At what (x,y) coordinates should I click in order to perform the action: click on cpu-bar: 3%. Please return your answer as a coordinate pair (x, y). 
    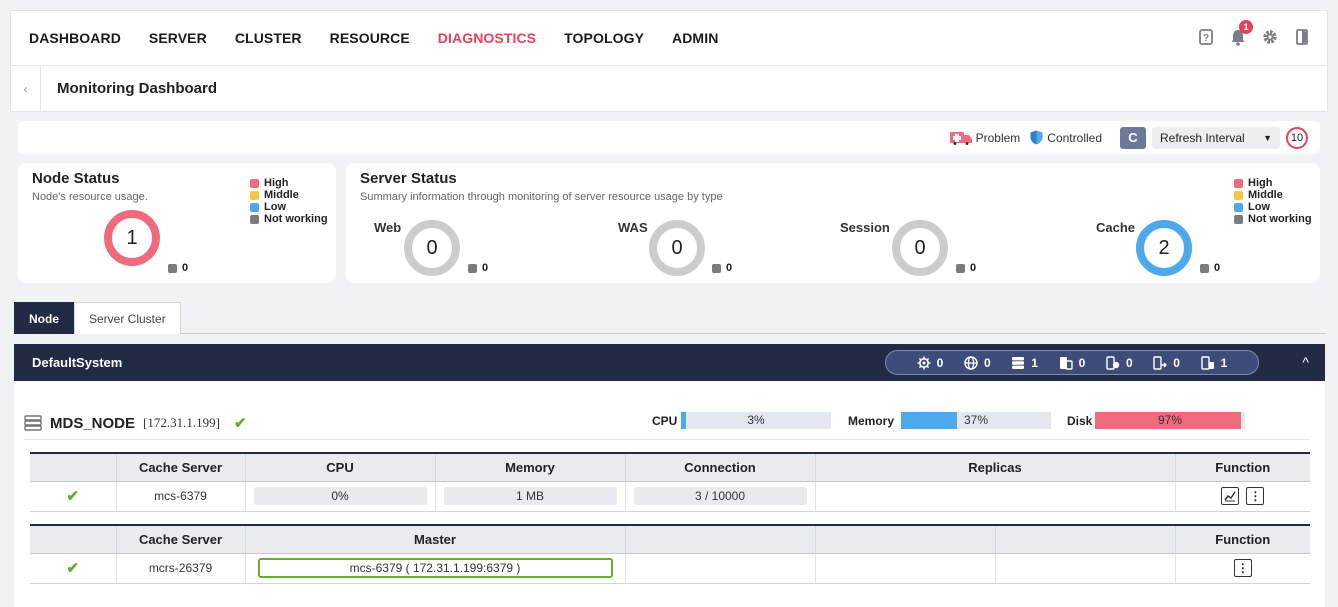
    Looking at the image, I should click on (756, 420).